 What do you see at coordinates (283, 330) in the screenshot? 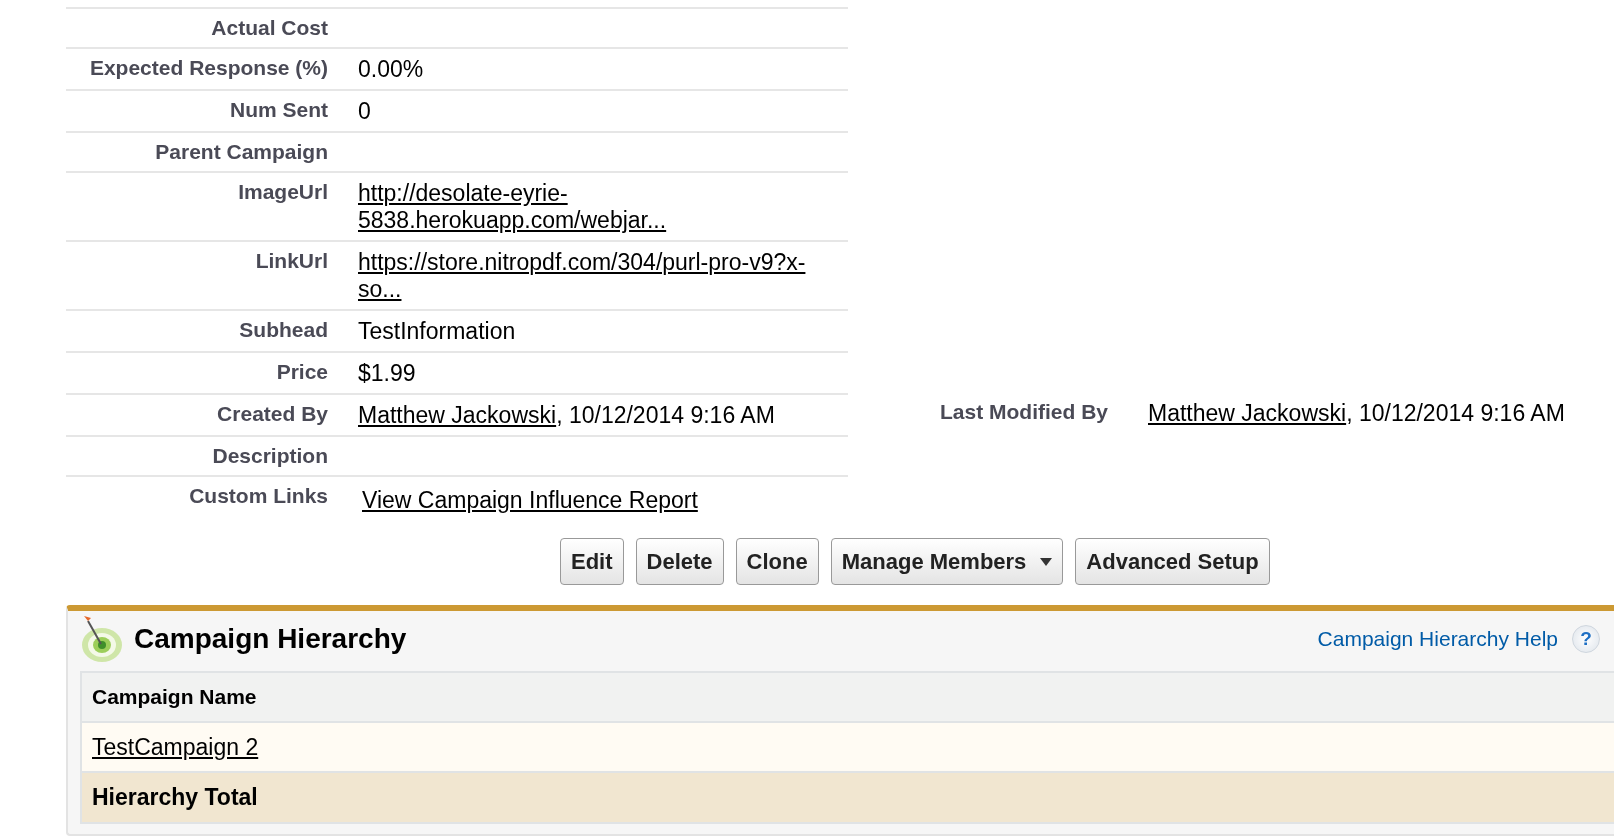
I see `field-label: Subhead` at bounding box center [283, 330].